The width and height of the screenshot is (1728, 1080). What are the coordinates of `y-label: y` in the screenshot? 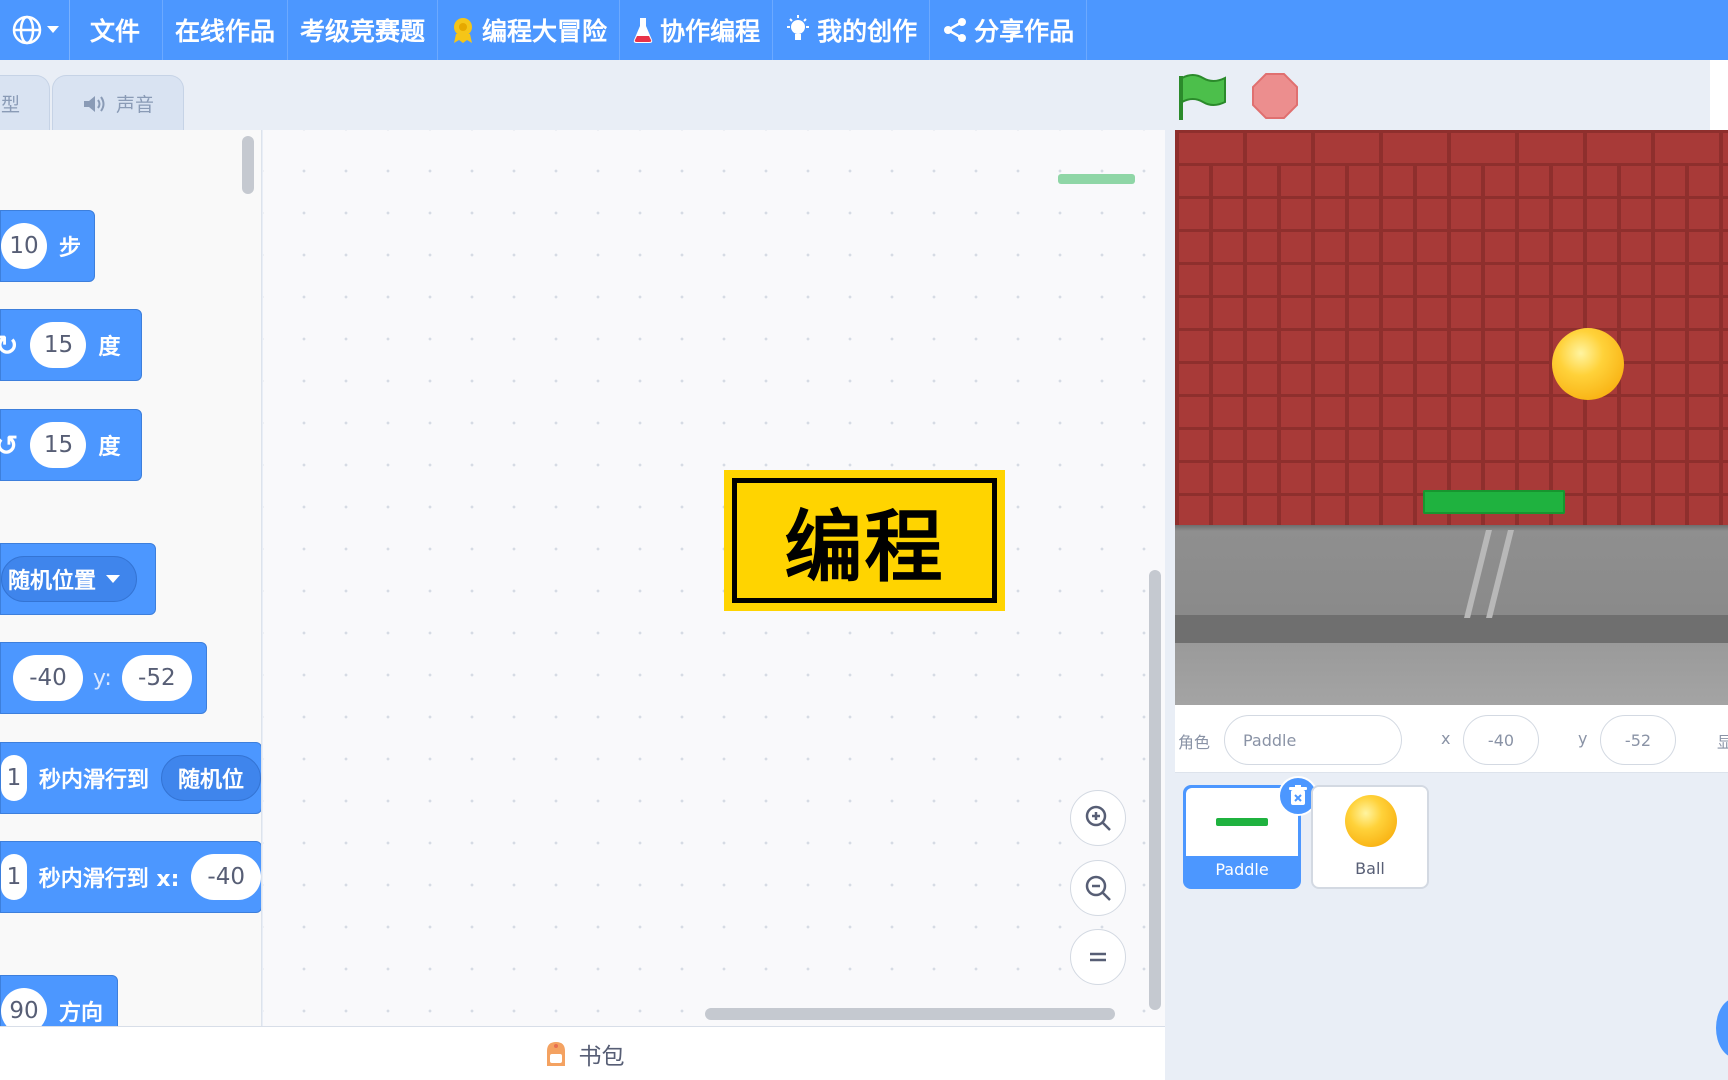 It's located at (1583, 738).